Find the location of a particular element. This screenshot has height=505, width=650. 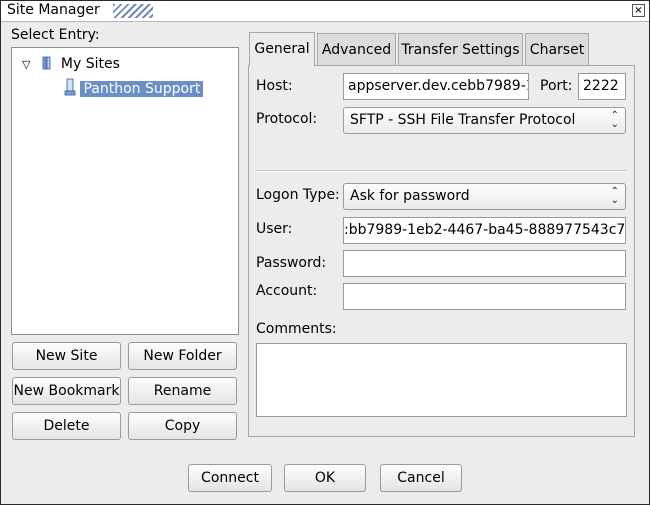

tab-charset: Charset is located at coordinates (557, 49).